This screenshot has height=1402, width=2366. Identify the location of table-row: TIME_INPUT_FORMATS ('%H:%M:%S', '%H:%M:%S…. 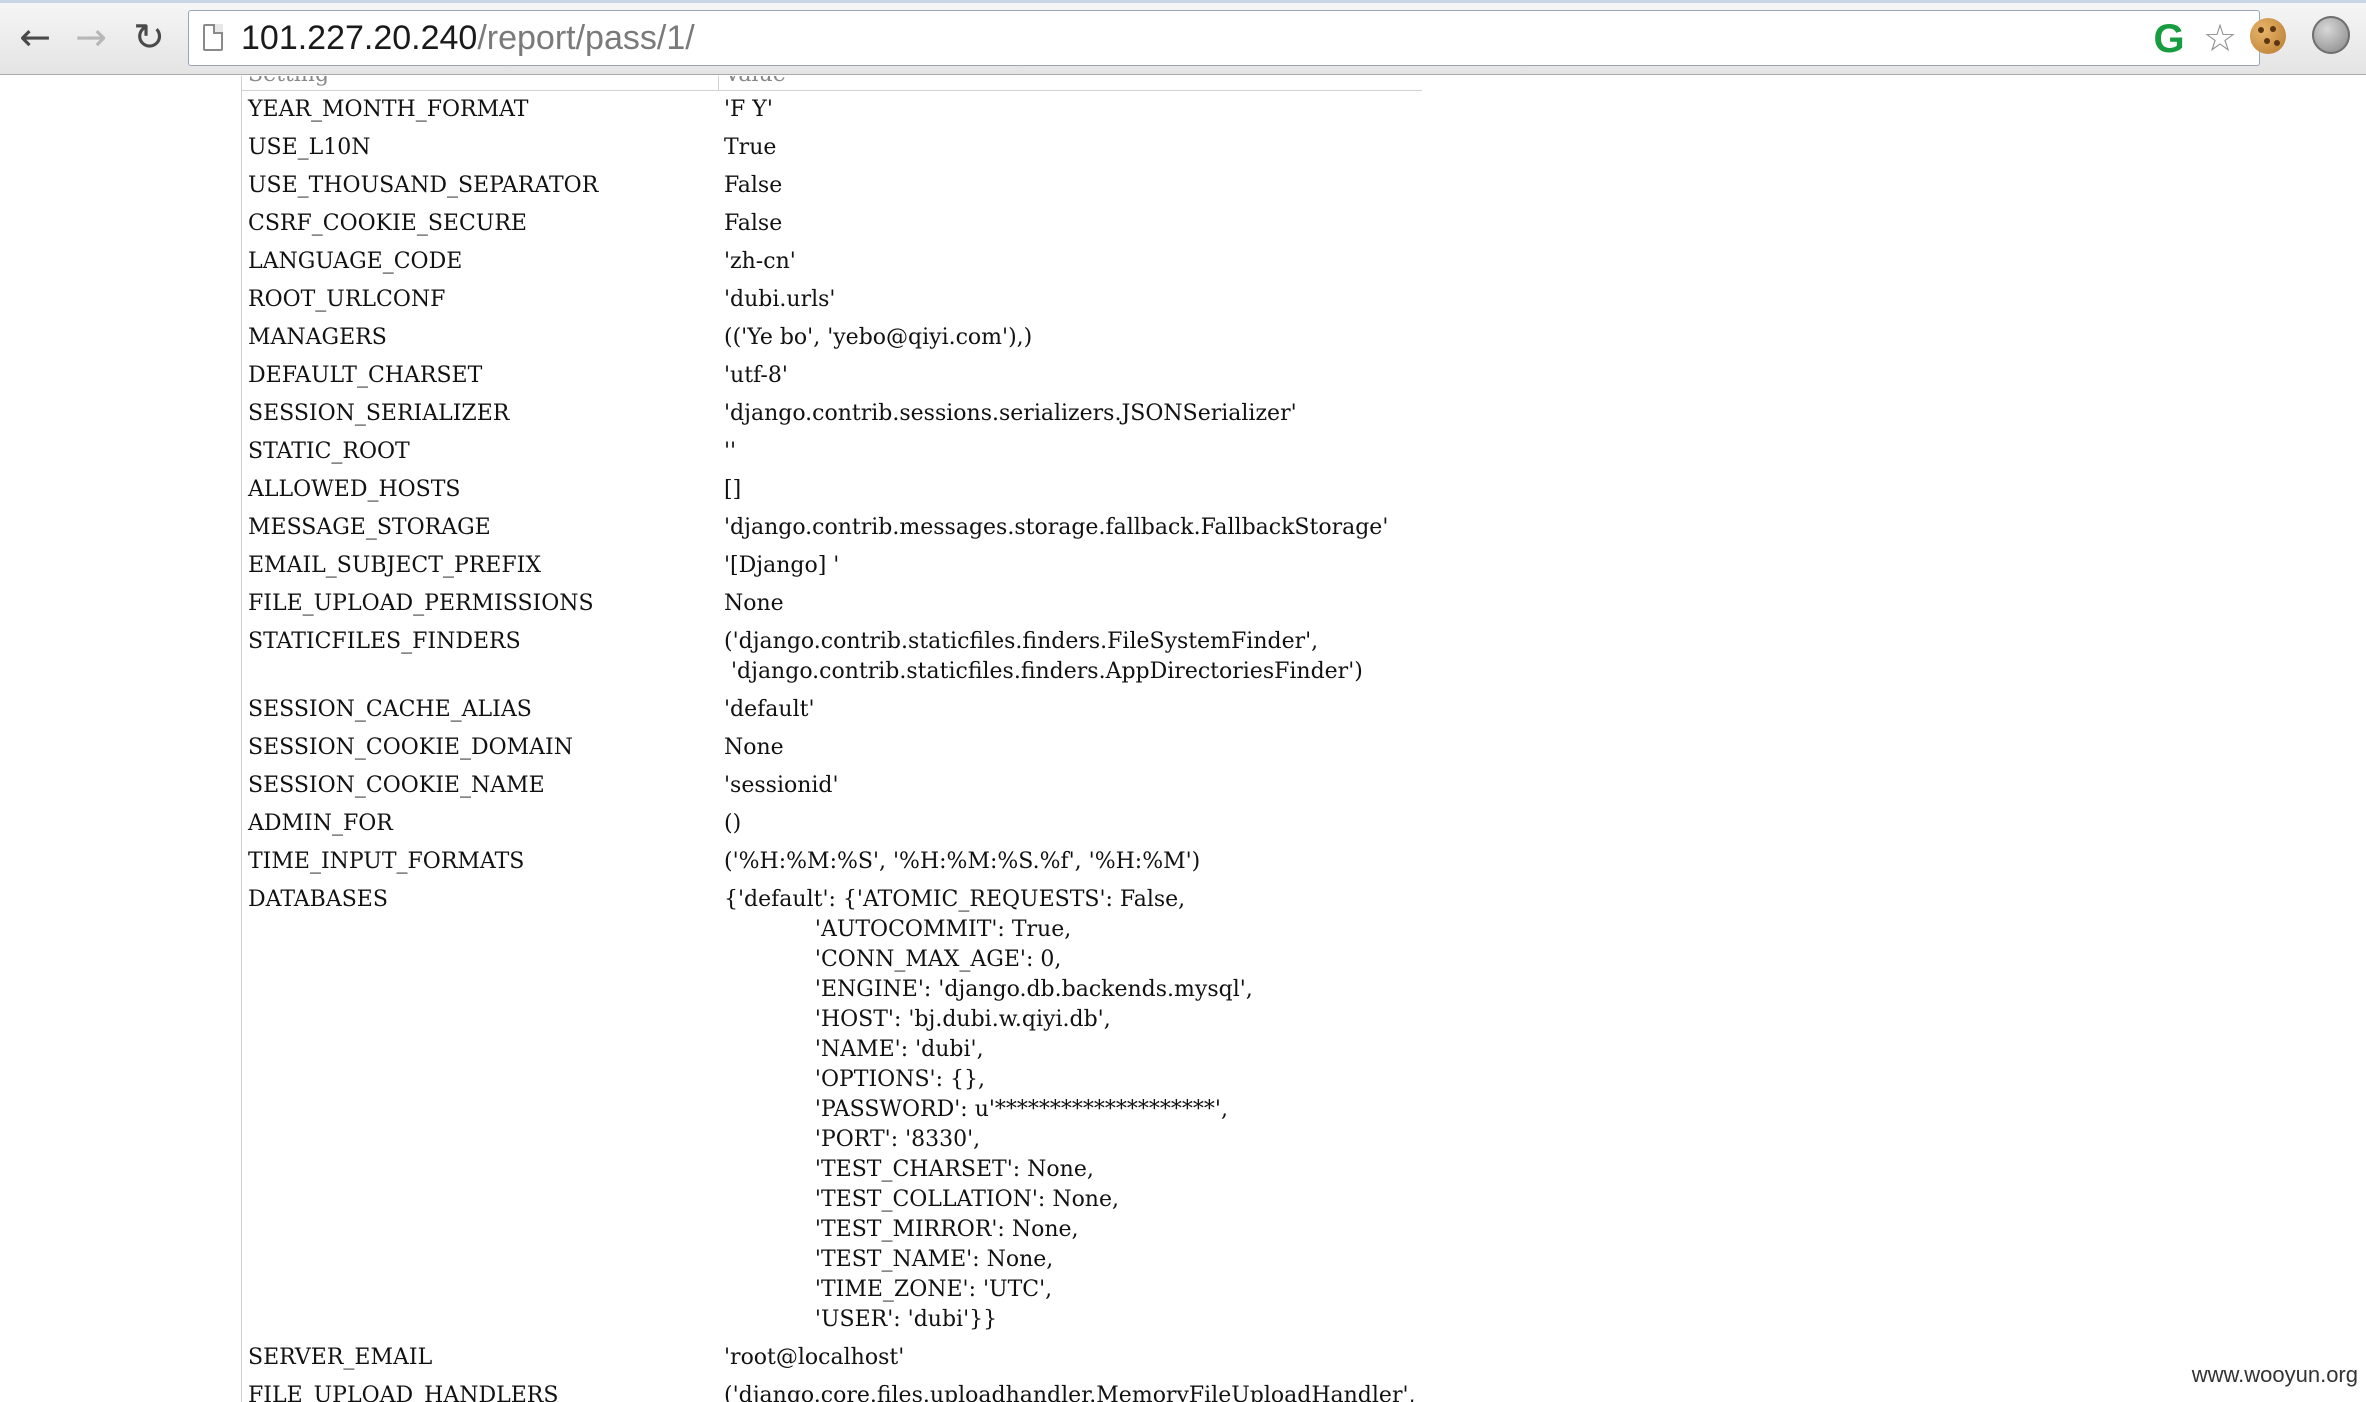
(832, 862).